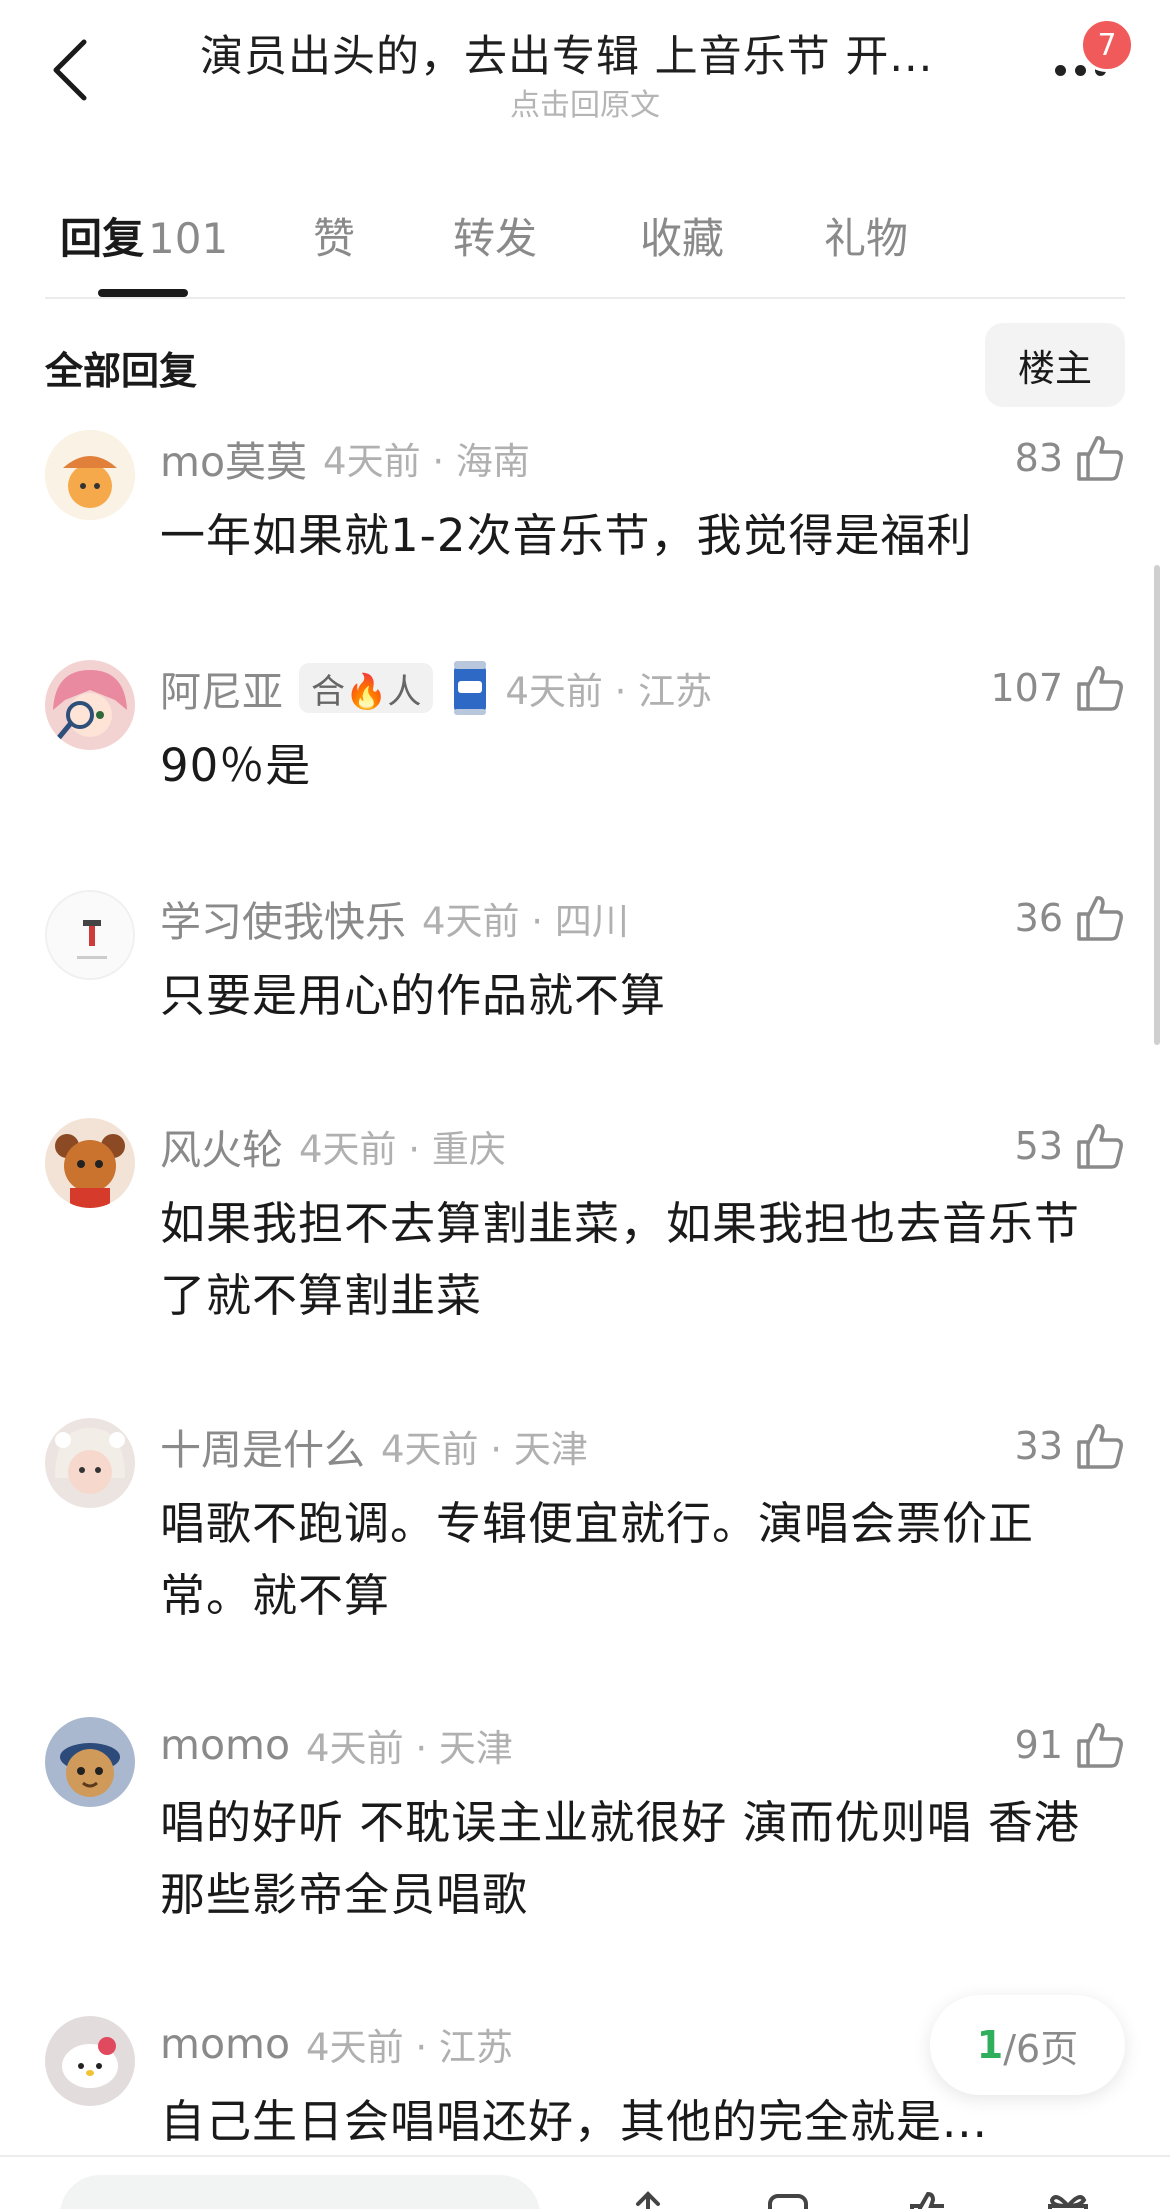 The width and height of the screenshot is (1170, 2209). I want to click on comment-meta: 学习使我快乐 4天前 · 四川, so click(394, 918).